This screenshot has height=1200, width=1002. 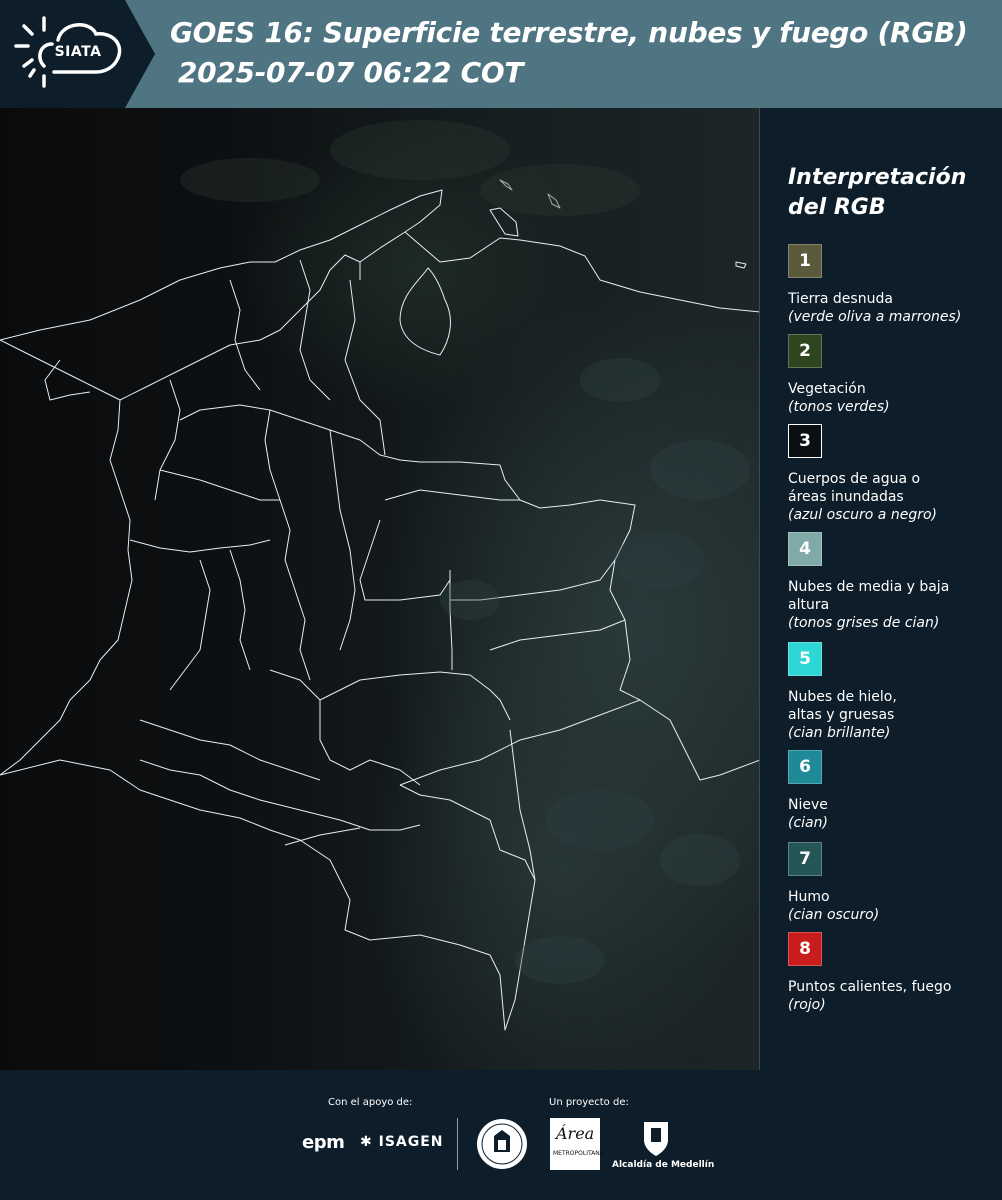 What do you see at coordinates (893, 883) in the screenshot?
I see `legend-item-7: 7 Humo (cian oscuro)` at bounding box center [893, 883].